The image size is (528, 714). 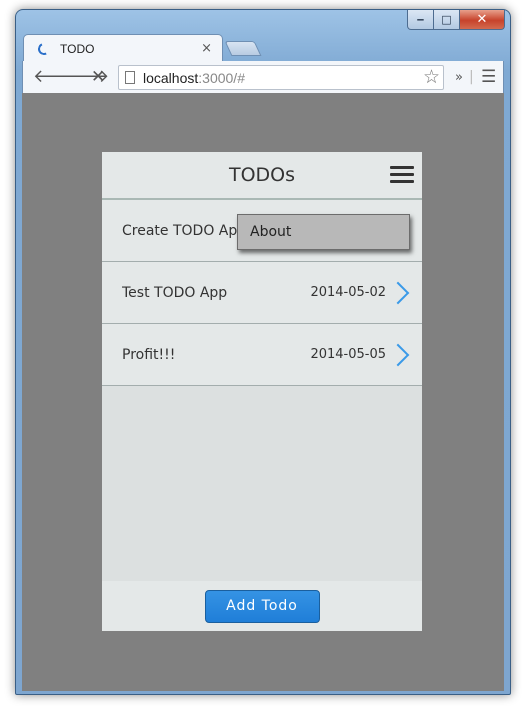 I want to click on todo-date: 2014-05-02, so click(x=348, y=292).